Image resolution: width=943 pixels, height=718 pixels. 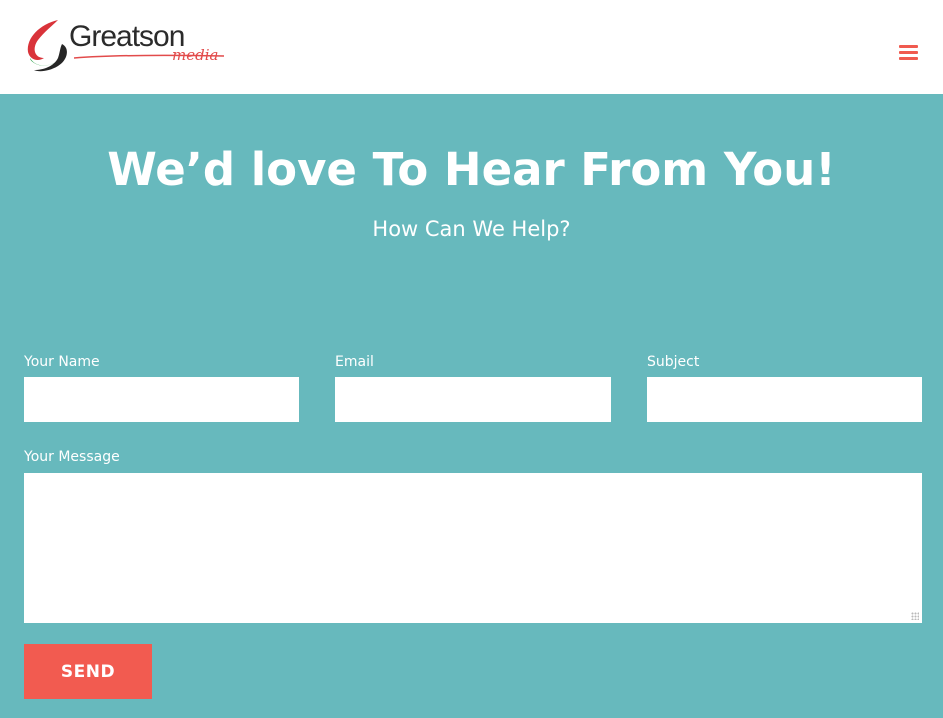 What do you see at coordinates (62, 362) in the screenshot?
I see `name-label: Your Name` at bounding box center [62, 362].